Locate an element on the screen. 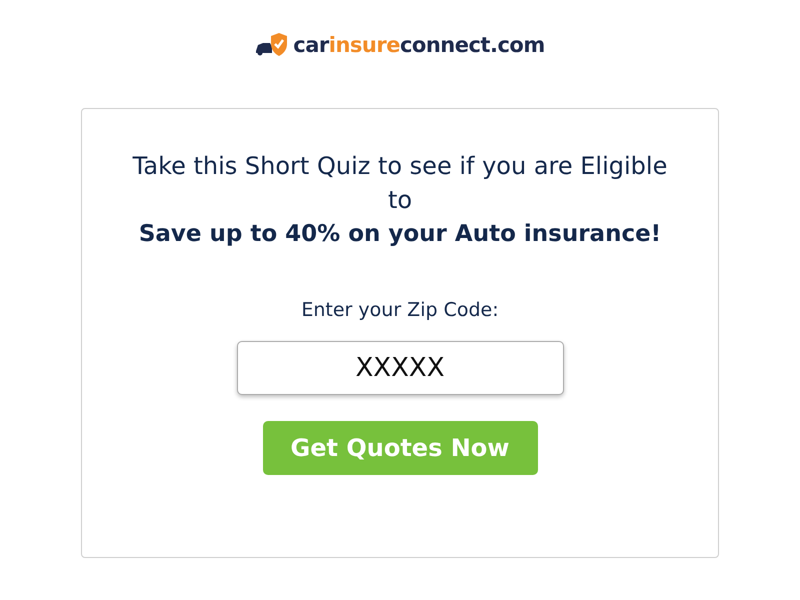 The image size is (800, 600). car-shield-icon is located at coordinates (272, 45).